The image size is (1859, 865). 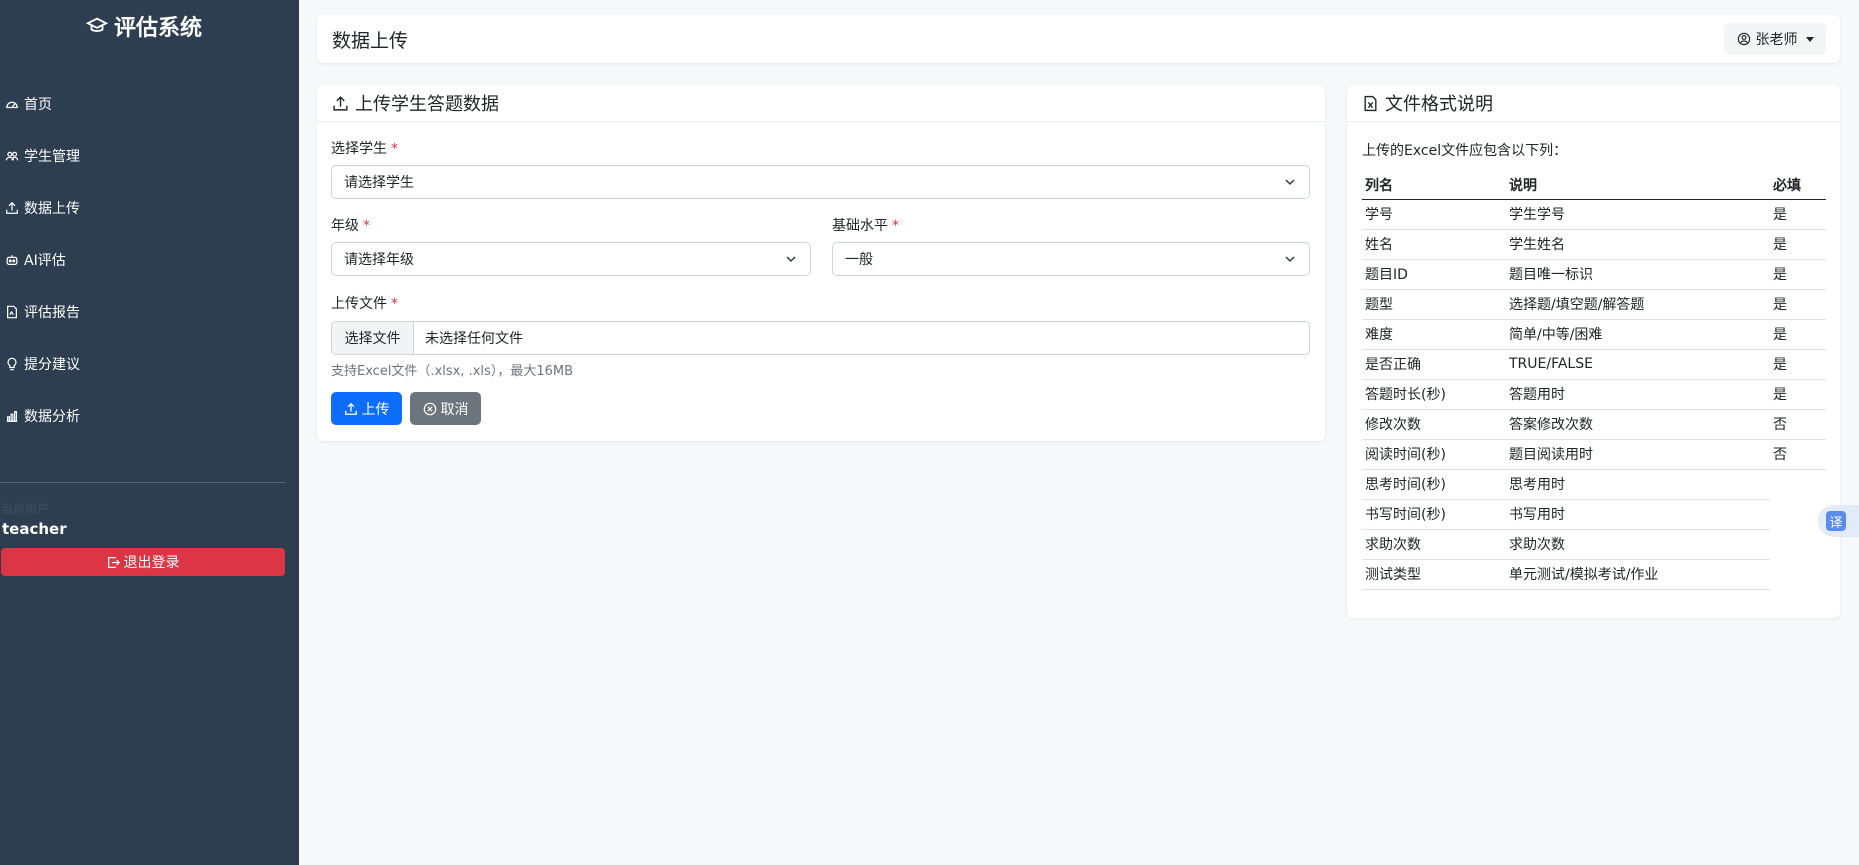 What do you see at coordinates (1809, 39) in the screenshot?
I see `caret-down-icon` at bounding box center [1809, 39].